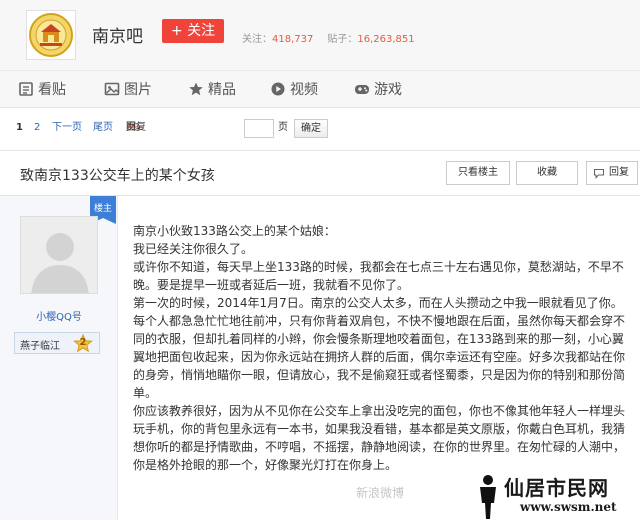 The width and height of the screenshot is (640, 520). What do you see at coordinates (103, 127) in the screenshot?
I see `last-page-link: 尾页` at bounding box center [103, 127].